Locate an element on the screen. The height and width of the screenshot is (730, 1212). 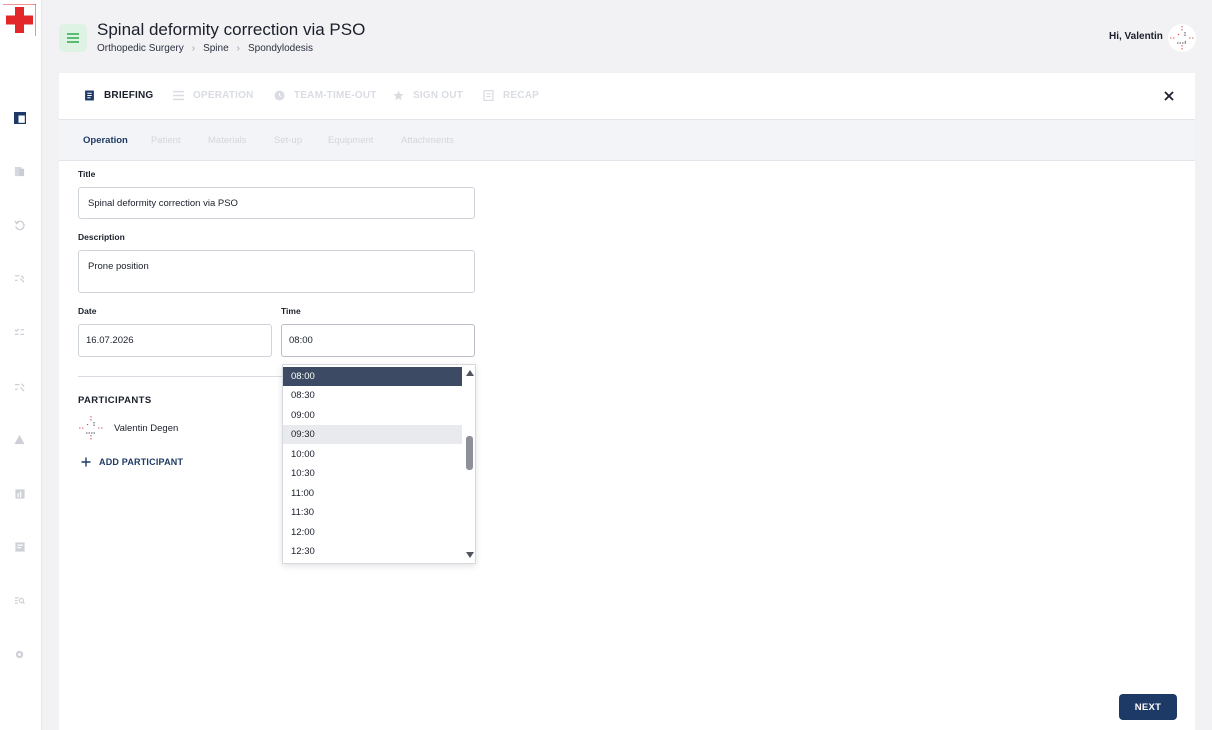
sidebar is located at coordinates (21, 365).